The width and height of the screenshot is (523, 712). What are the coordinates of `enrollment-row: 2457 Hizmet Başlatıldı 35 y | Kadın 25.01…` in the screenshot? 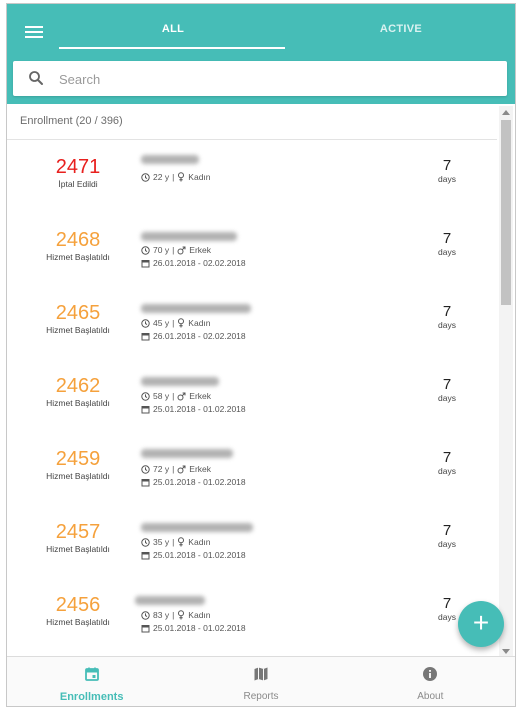 It's located at (252, 542).